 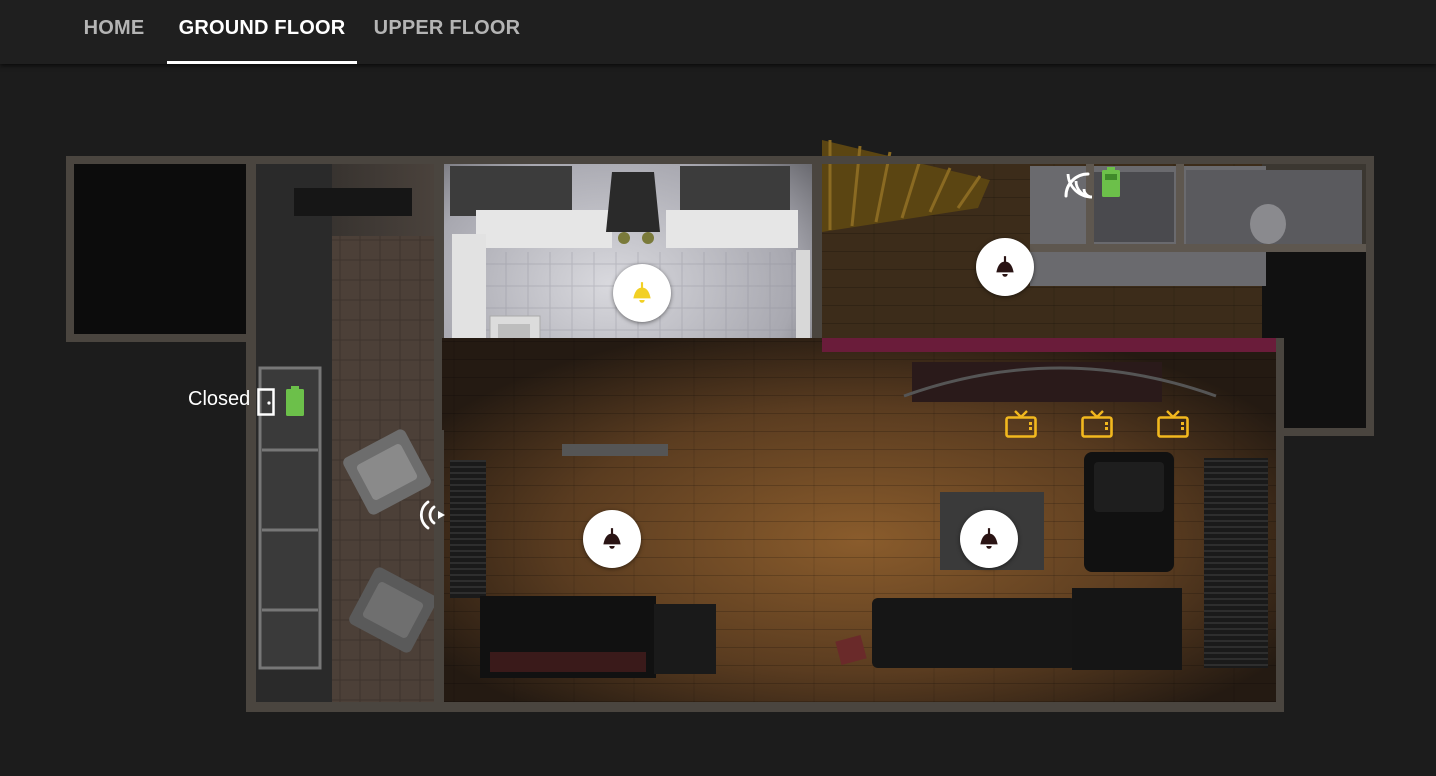 What do you see at coordinates (219, 399) in the screenshot?
I see `entrance-door-state: Closed` at bounding box center [219, 399].